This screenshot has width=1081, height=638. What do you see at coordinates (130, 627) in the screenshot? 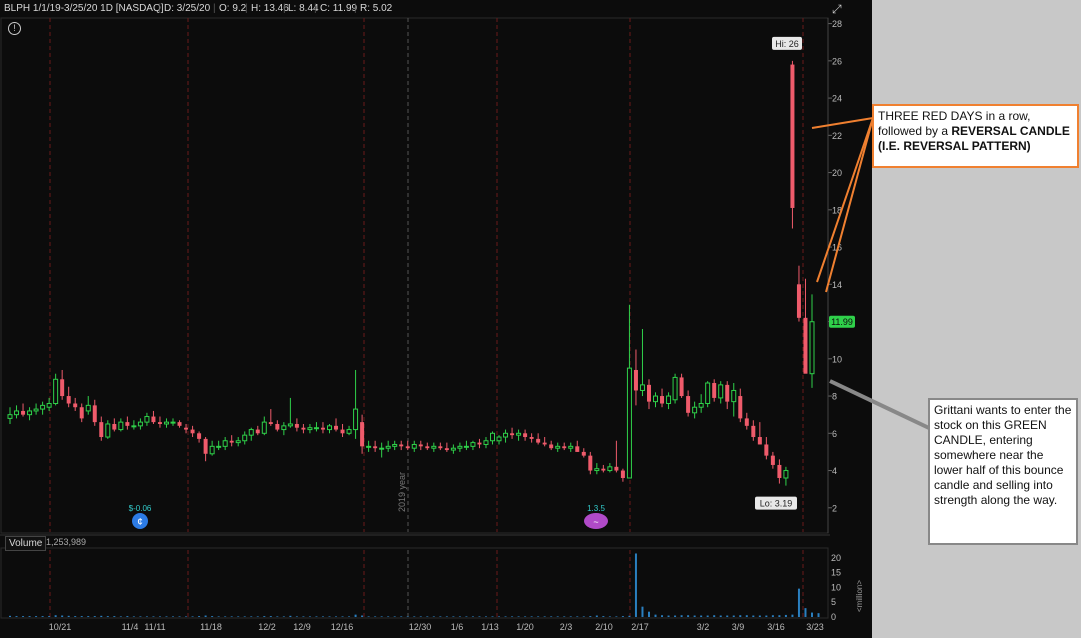
I see `x-tick-label: 11/4` at bounding box center [130, 627].